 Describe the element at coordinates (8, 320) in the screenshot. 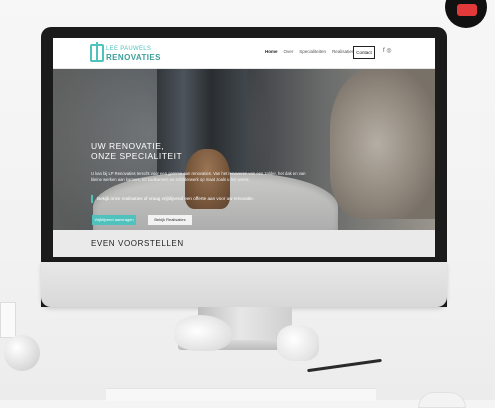

I see `photo-frame` at that location.